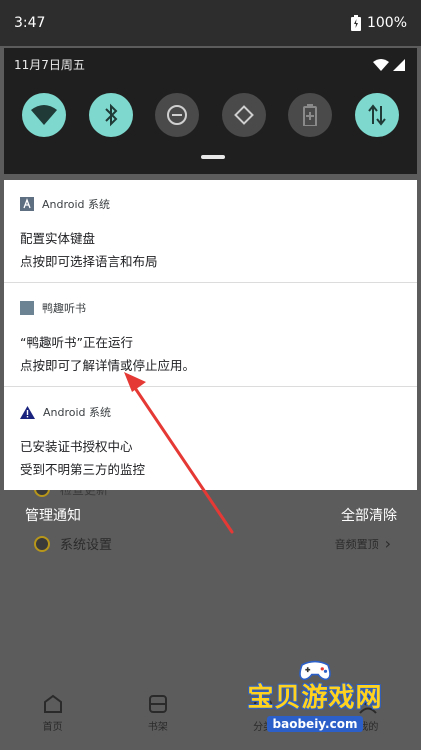 Image resolution: width=421 pixels, height=750 pixels. I want to click on notification-keyboard: Android 系统 配置实体键盘 点按即可选择语言和布局, so click(210, 233).